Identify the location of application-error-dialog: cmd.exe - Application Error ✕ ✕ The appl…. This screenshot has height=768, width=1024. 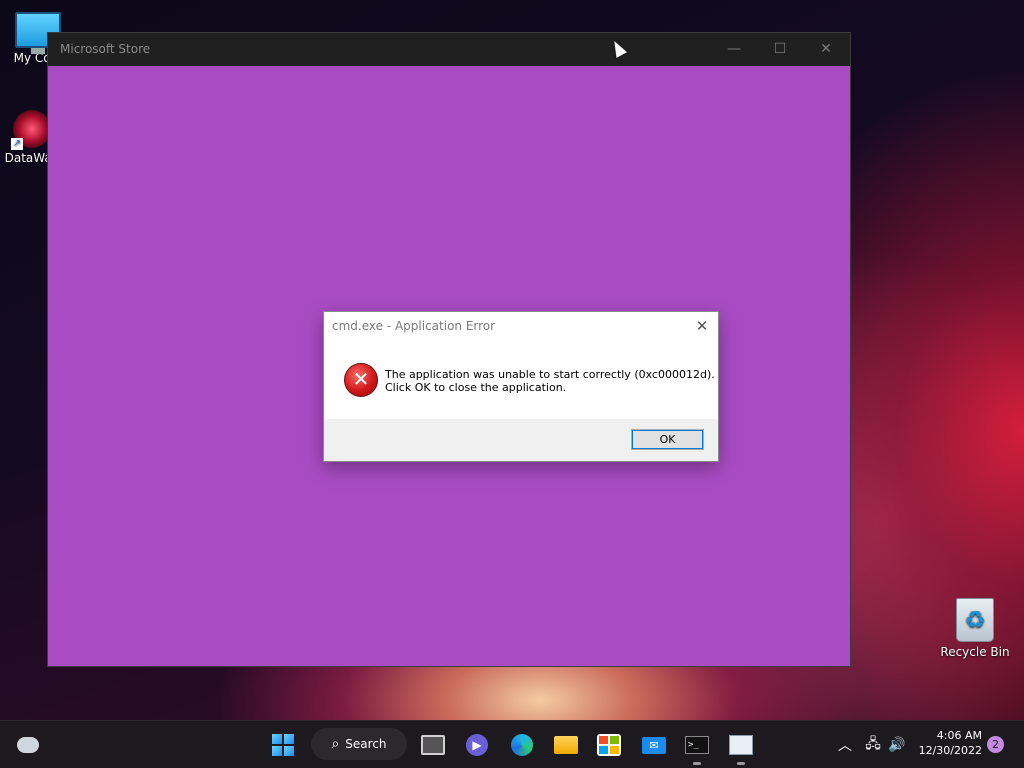
(521, 386).